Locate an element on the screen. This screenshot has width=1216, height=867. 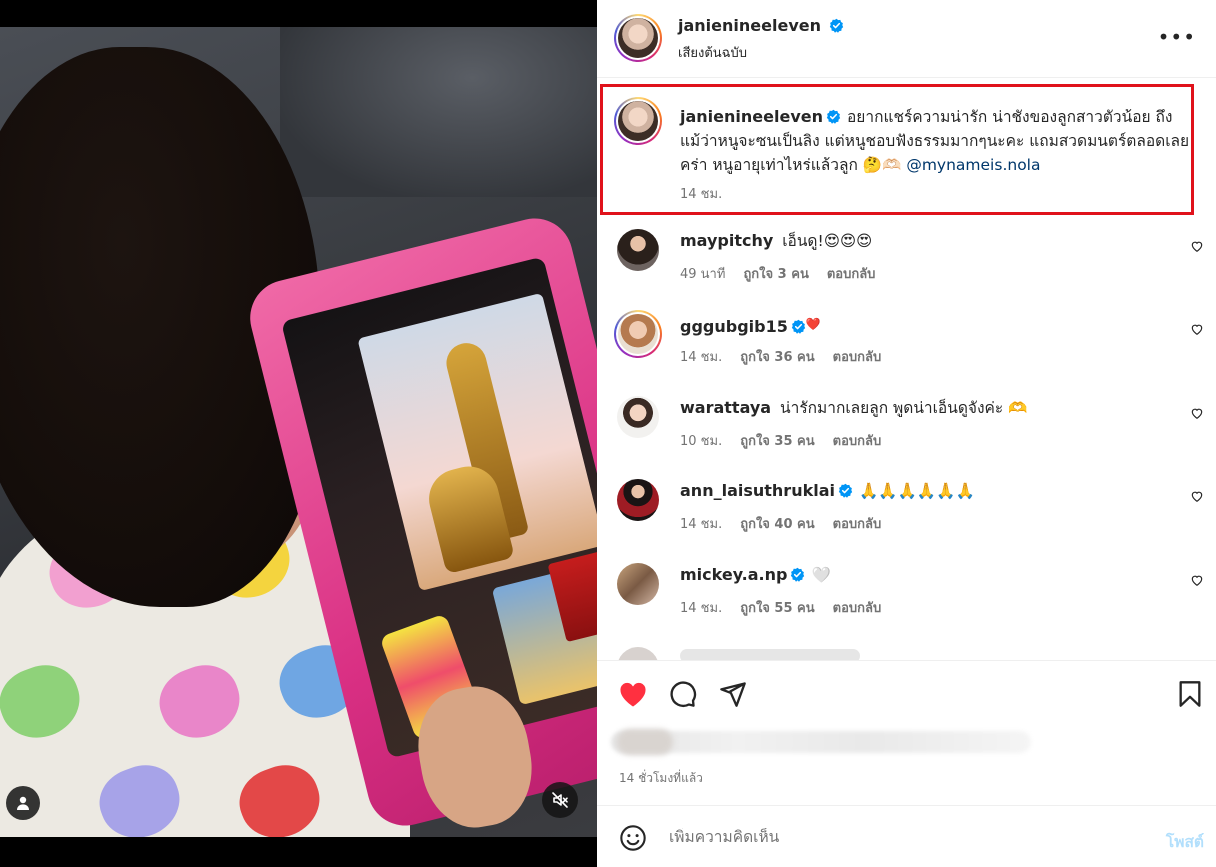
like-button is located at coordinates (633, 694).